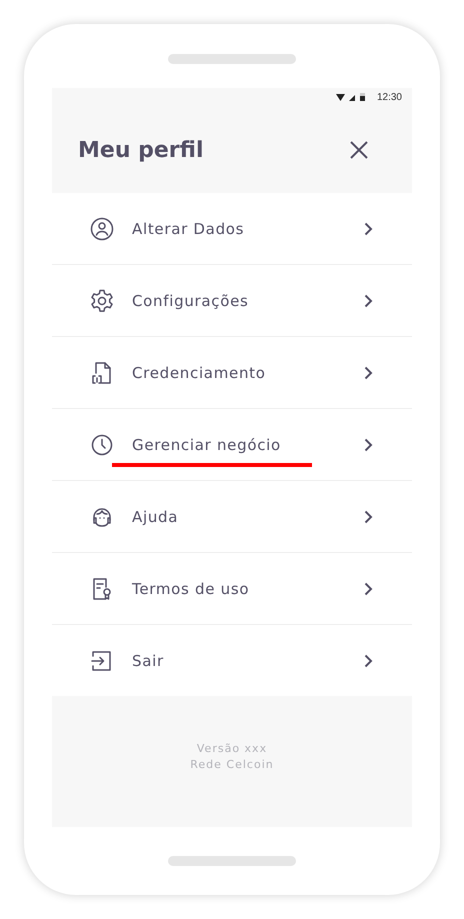  What do you see at coordinates (141, 150) in the screenshot?
I see `page-title: Meu perfil` at bounding box center [141, 150].